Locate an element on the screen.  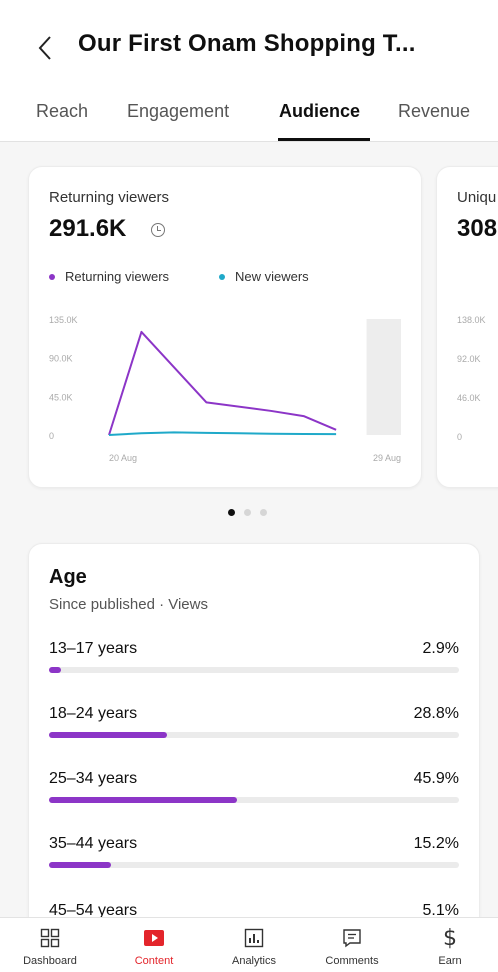
age-row: 13–17 years 2.9% is located at coordinates (254, 665).